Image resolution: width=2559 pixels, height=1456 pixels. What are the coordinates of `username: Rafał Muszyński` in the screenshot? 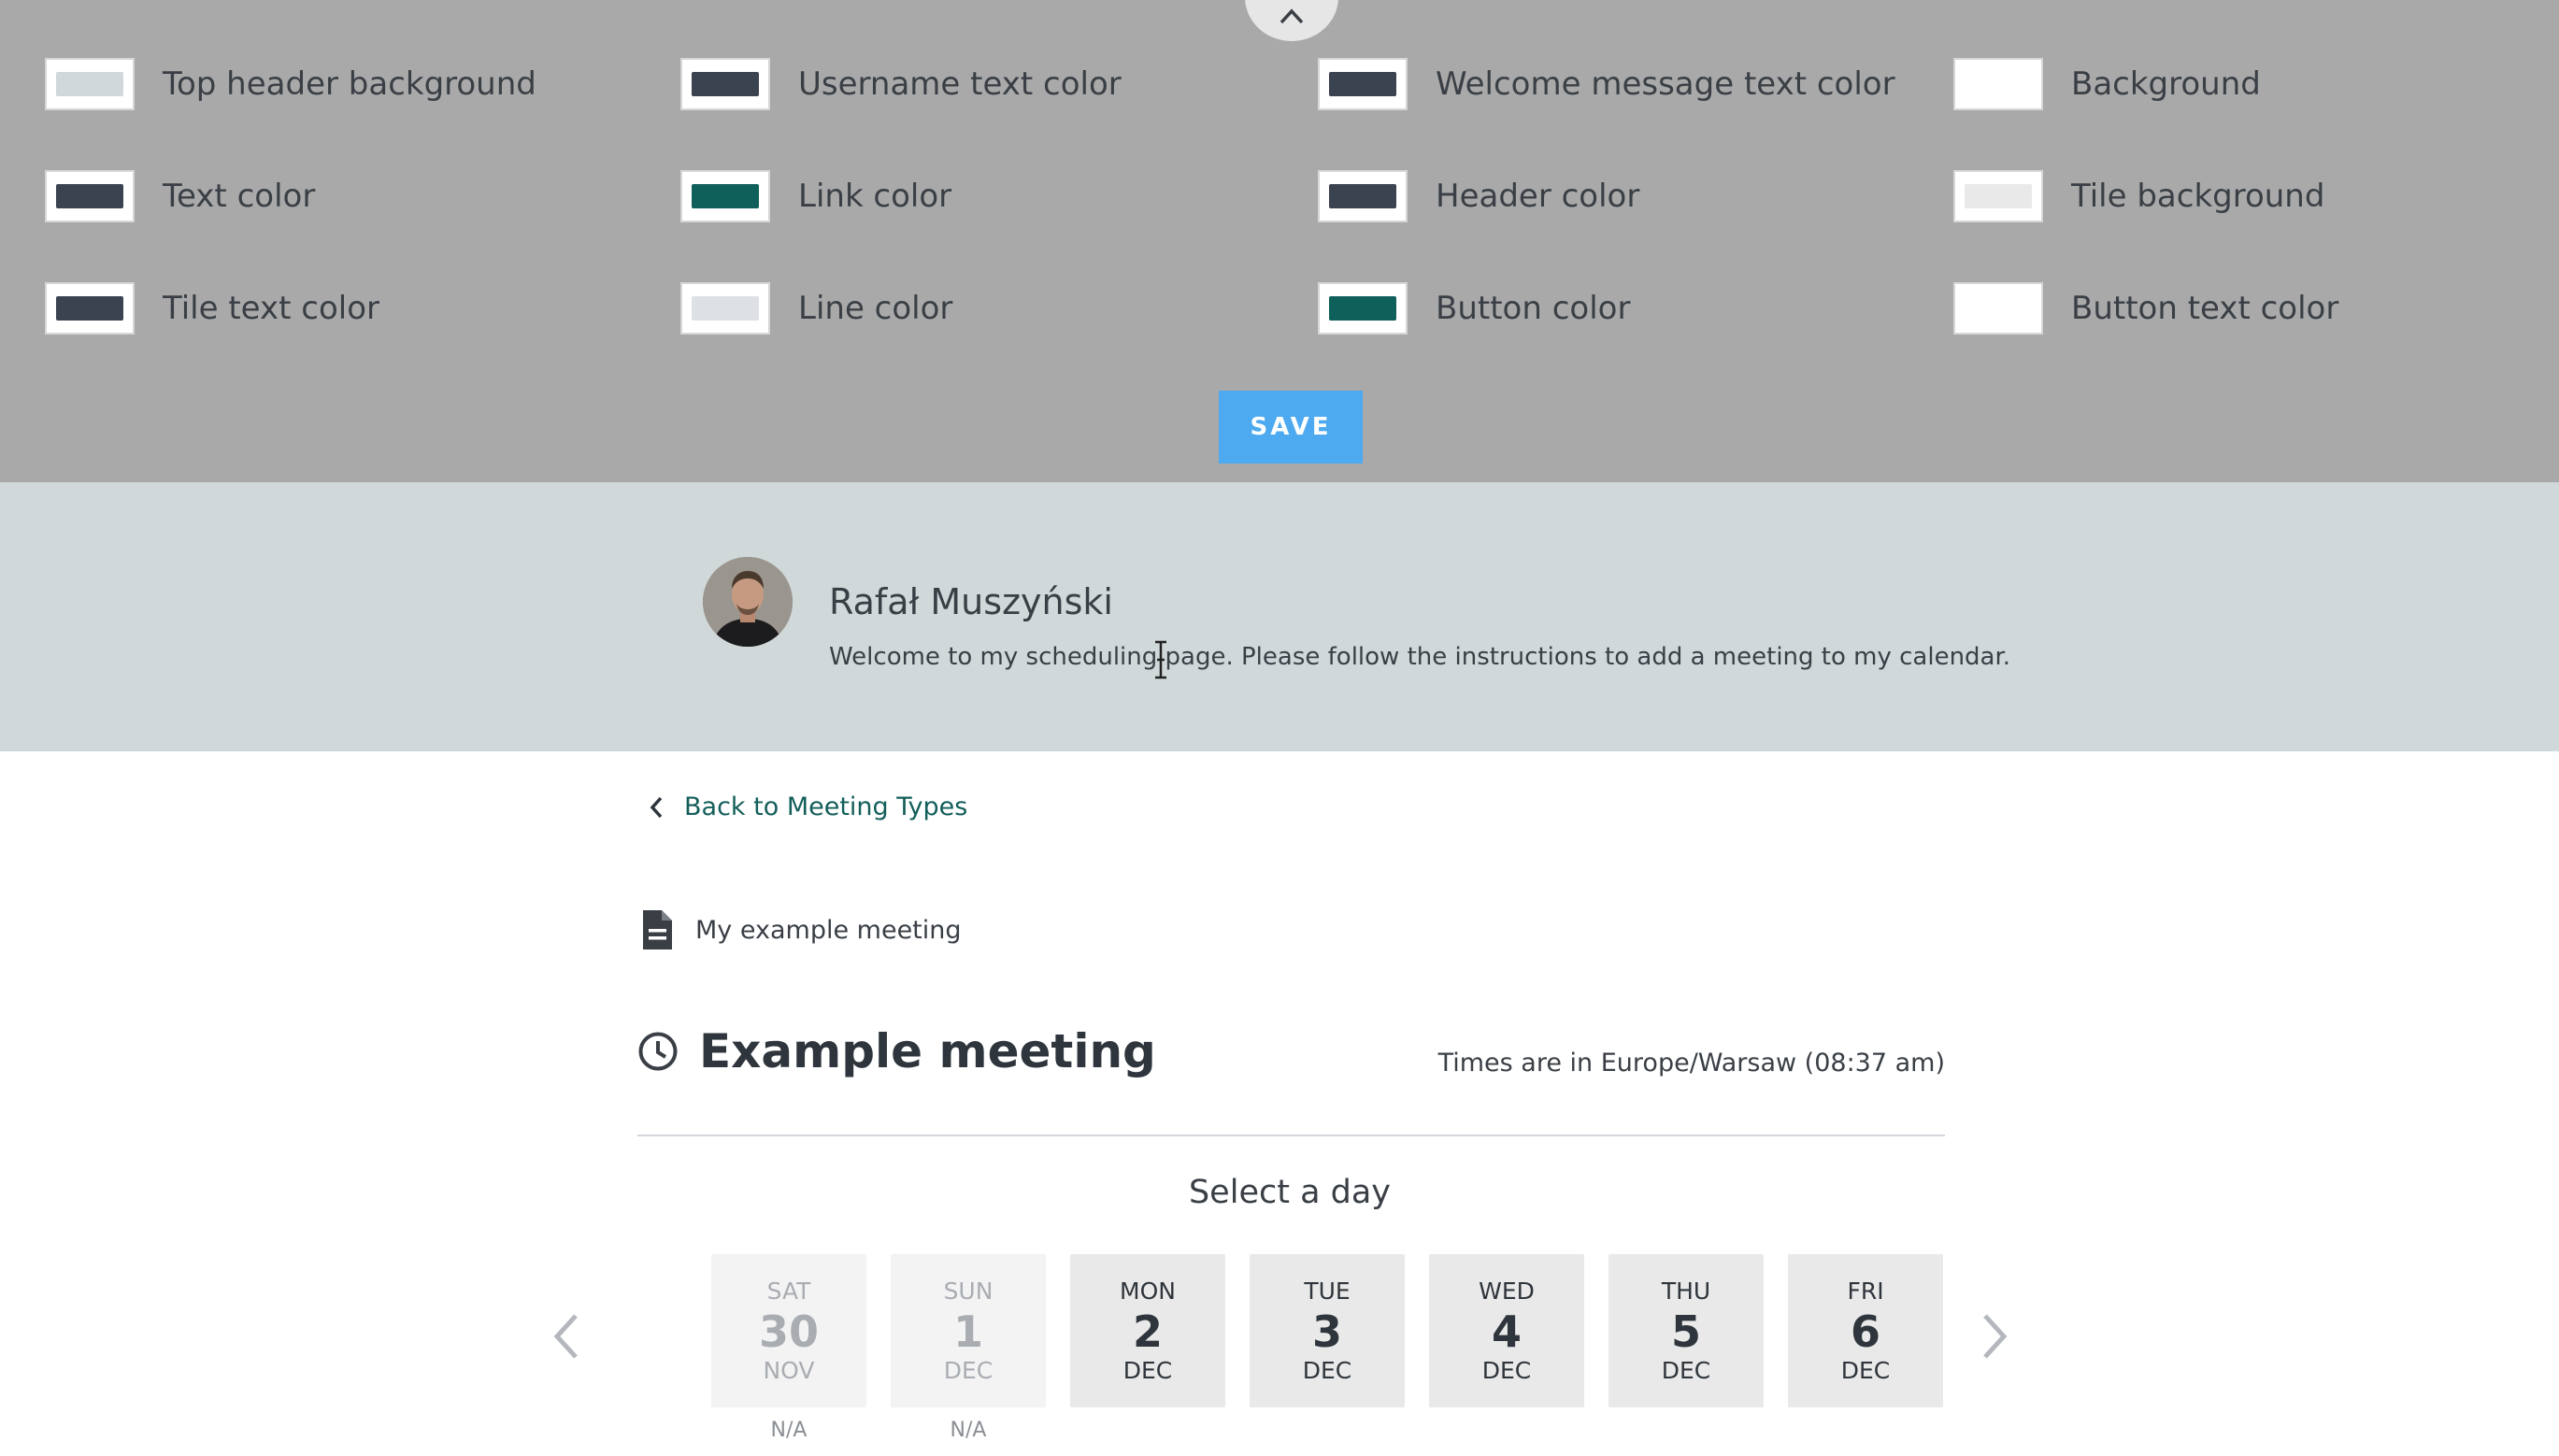 It's located at (971, 601).